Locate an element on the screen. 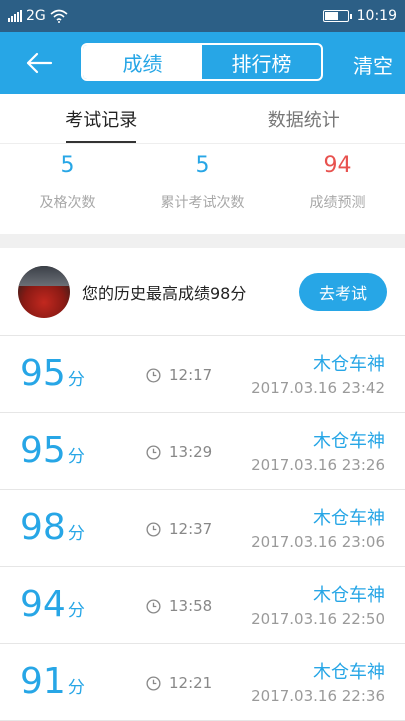 This screenshot has width=405, height=721. back-button is located at coordinates (39, 63).